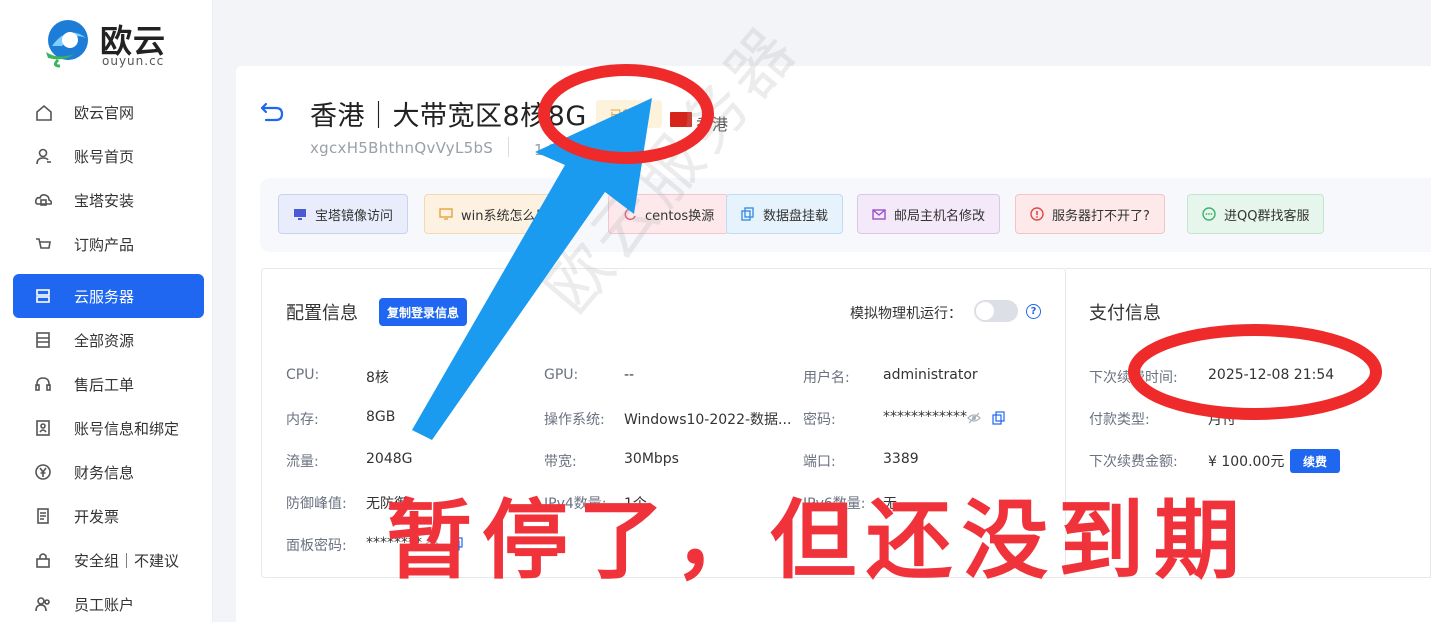  I want to click on config-value: ************, so click(925, 417).